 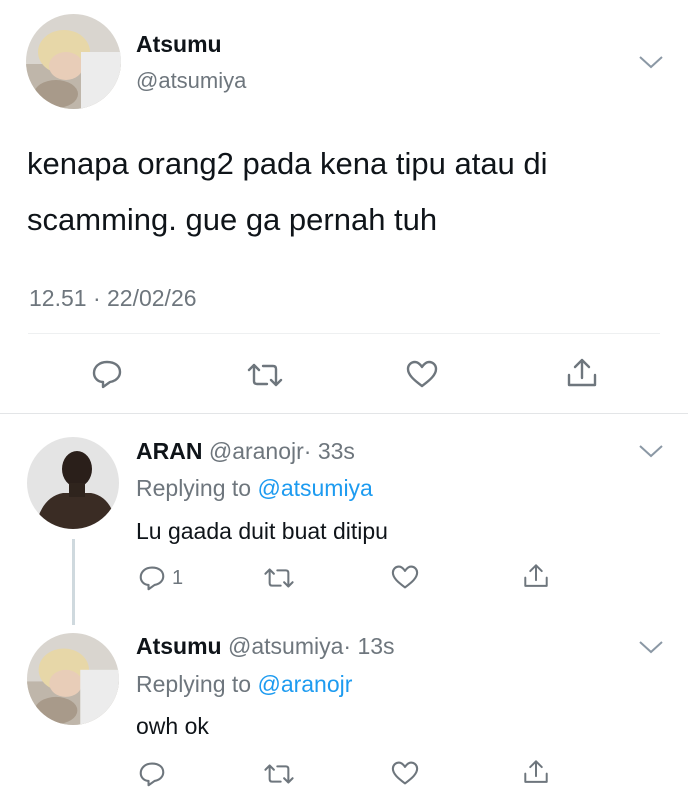 What do you see at coordinates (113, 298) in the screenshot?
I see `tweet-timestamp: 12.51 · 22/02/26` at bounding box center [113, 298].